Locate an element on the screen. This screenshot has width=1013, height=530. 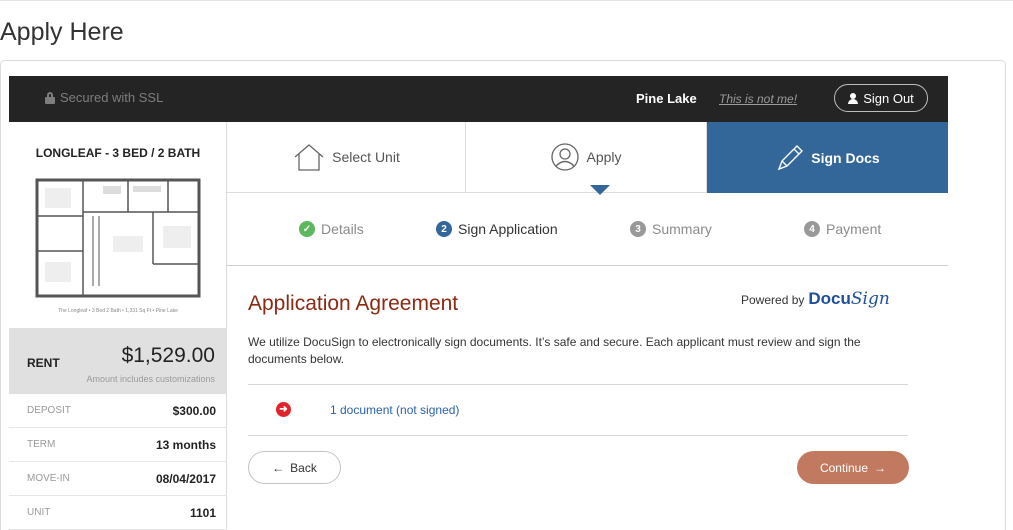
back-button: ← Back is located at coordinates (294, 467).